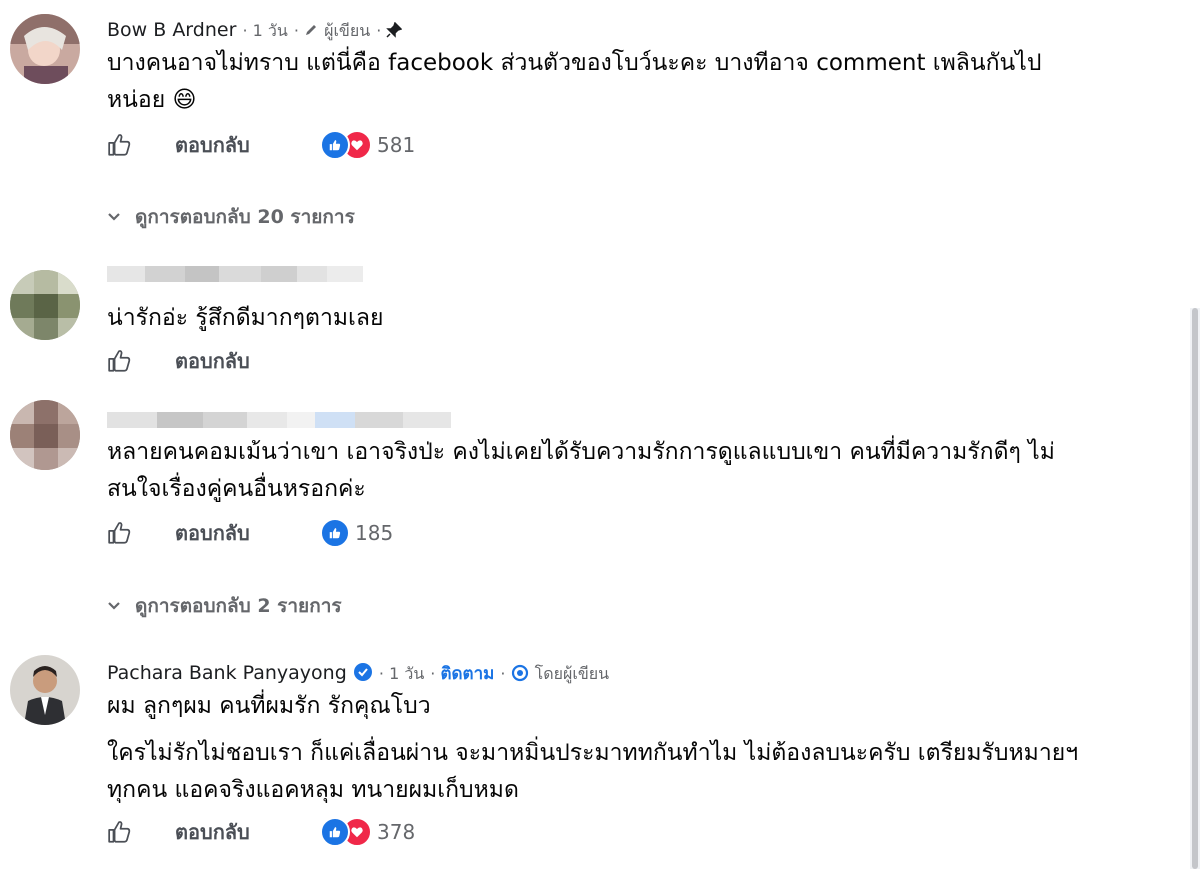 This screenshot has height=869, width=1200. I want to click on pin-icon, so click(394, 29).